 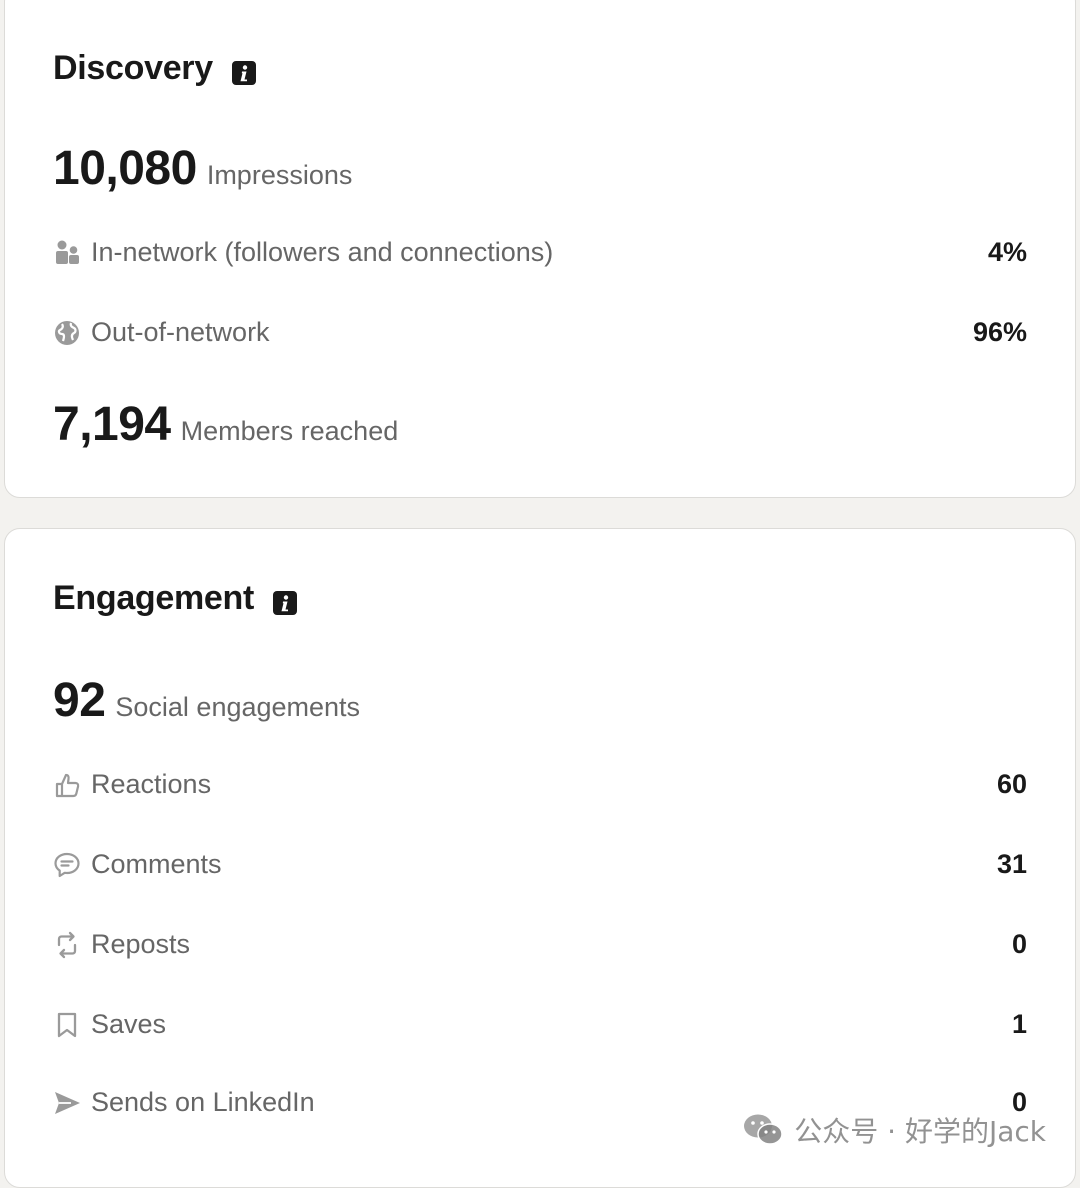 What do you see at coordinates (1019, 944) in the screenshot?
I see `reposts-value: 0` at bounding box center [1019, 944].